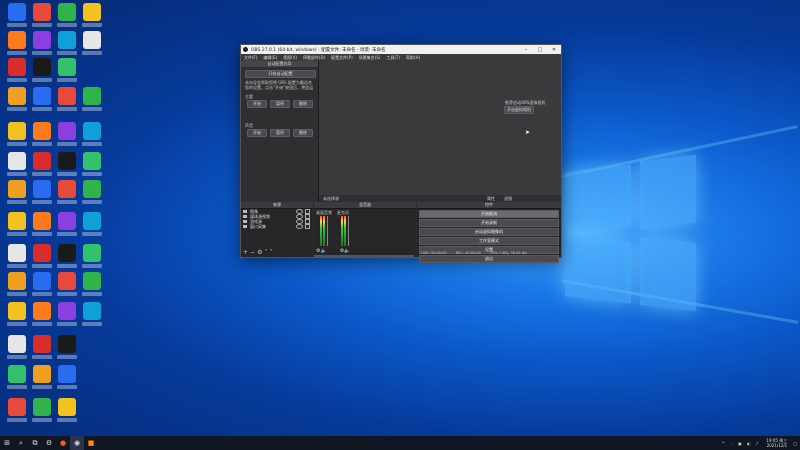  I want to click on edge-icon: ●, so click(63, 443).